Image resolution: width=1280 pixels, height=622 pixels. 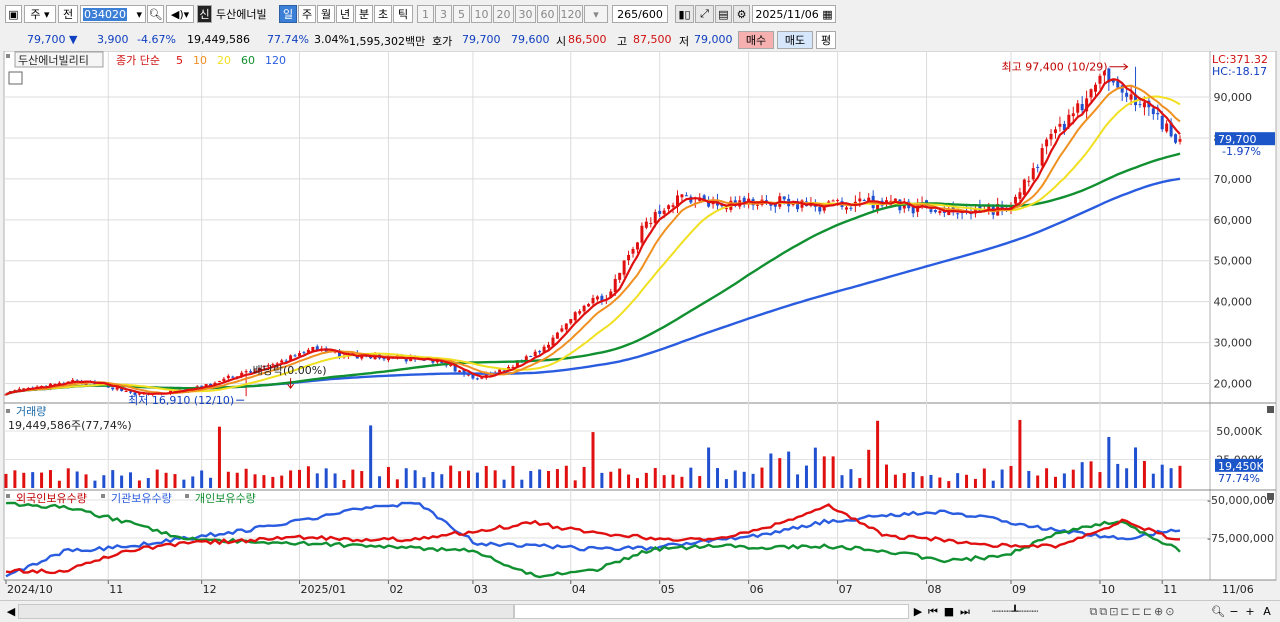 What do you see at coordinates (949, 611) in the screenshot?
I see `stop-icon: ■` at bounding box center [949, 611].